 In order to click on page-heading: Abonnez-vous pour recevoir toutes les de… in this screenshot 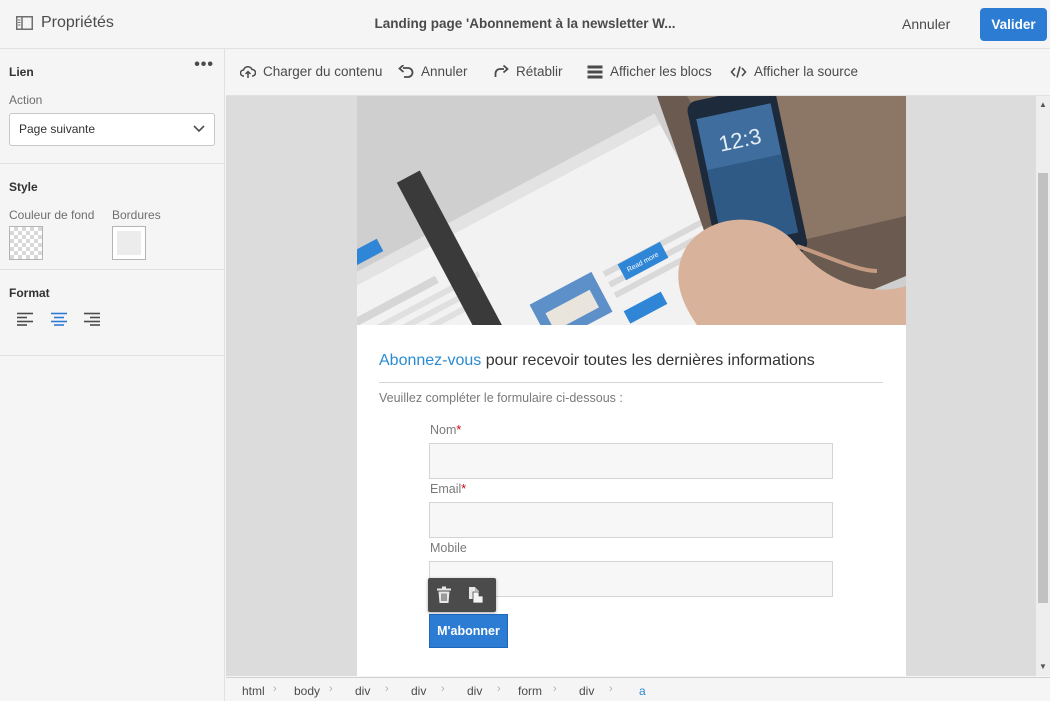, I will do `click(597, 361)`.